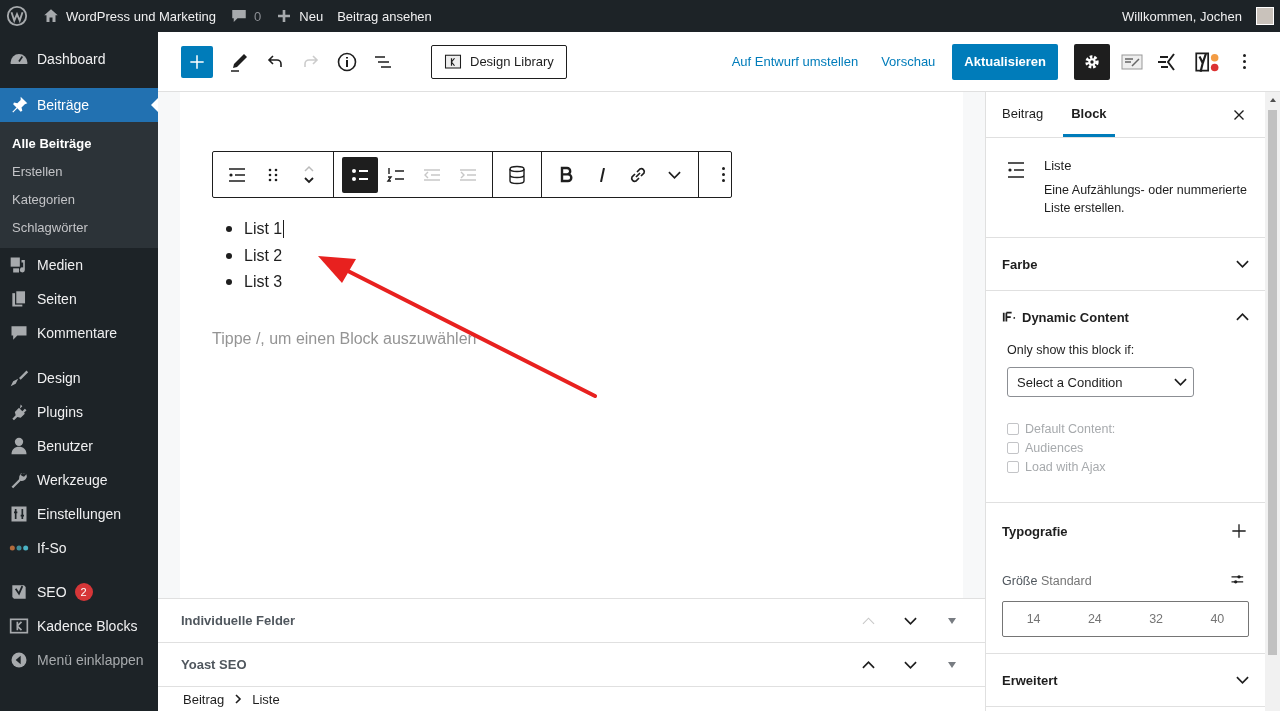 The image size is (1280, 711). What do you see at coordinates (79, 660) in the screenshot?
I see `collapse-menu-button: Menü einklappen` at bounding box center [79, 660].